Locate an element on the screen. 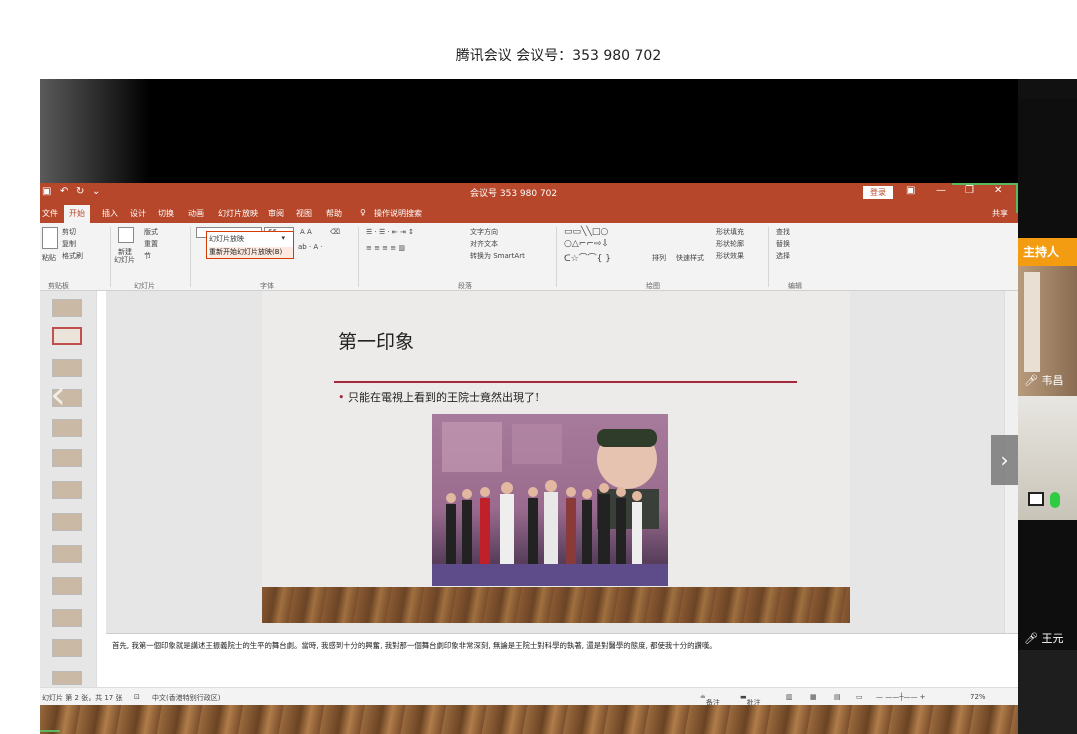 The width and height of the screenshot is (1077, 734). share-border-accent is located at coordinates (984, 184).